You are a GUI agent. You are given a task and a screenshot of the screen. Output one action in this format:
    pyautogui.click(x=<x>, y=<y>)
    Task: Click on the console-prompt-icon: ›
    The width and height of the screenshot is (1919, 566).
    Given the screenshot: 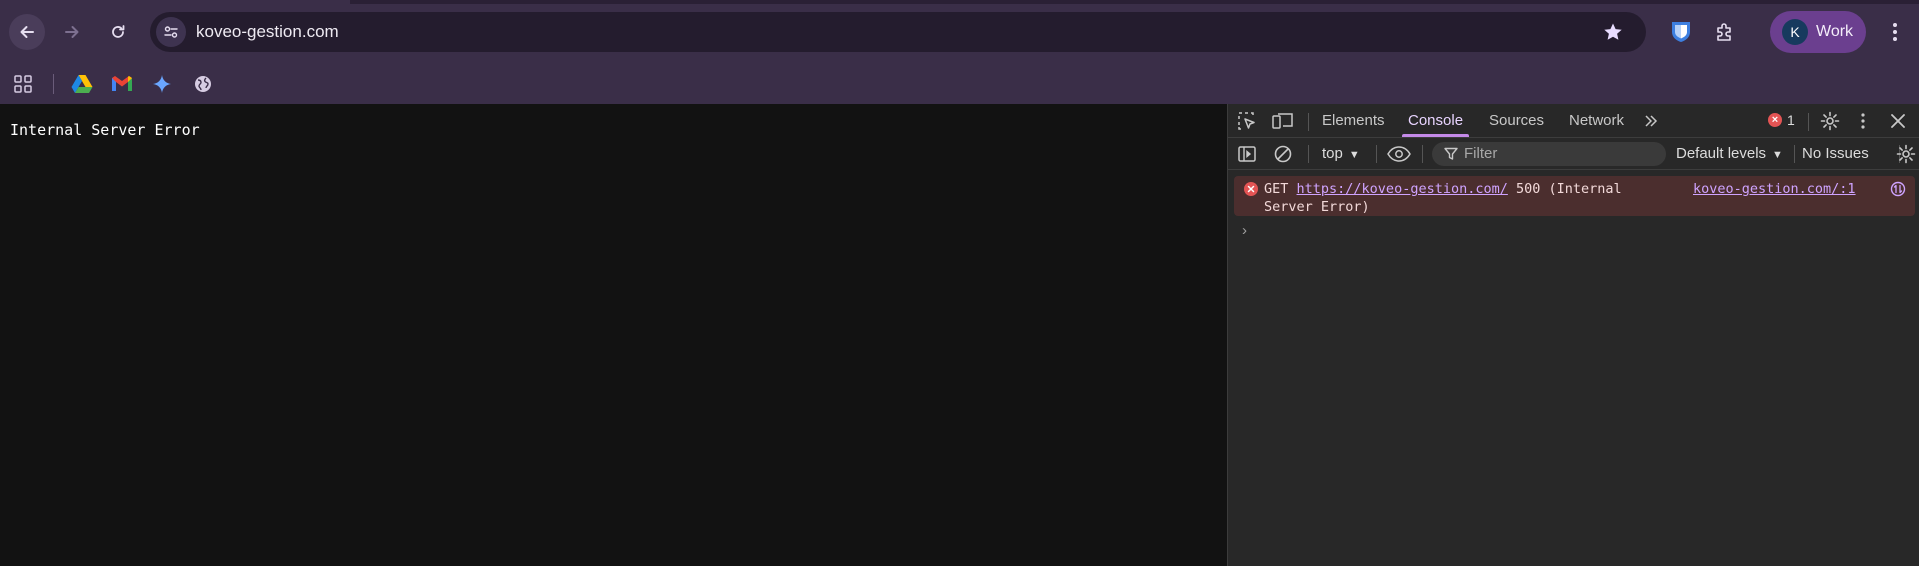 What is the action you would take?
    pyautogui.click(x=1244, y=230)
    